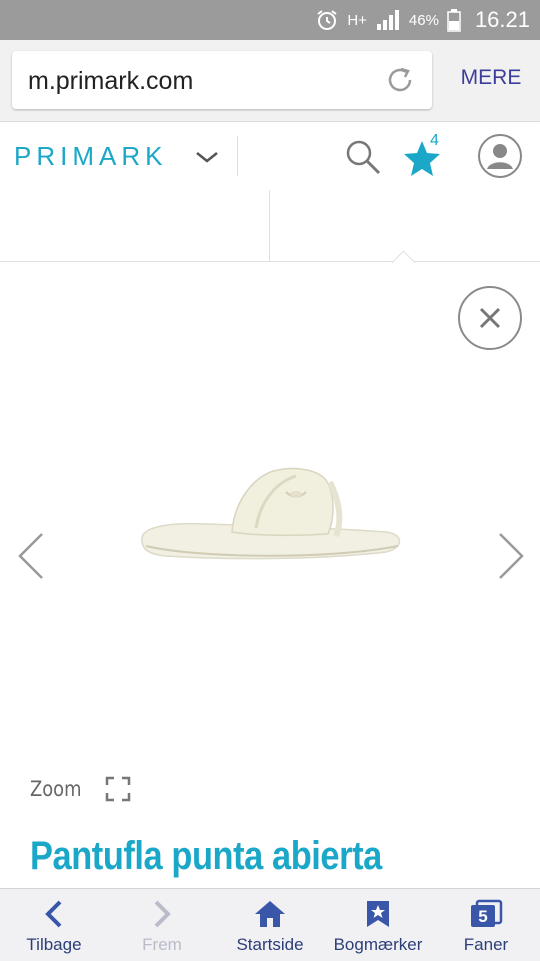 The image size is (540, 961). Describe the element at coordinates (237, 156) in the screenshot. I see `header-divider` at that location.